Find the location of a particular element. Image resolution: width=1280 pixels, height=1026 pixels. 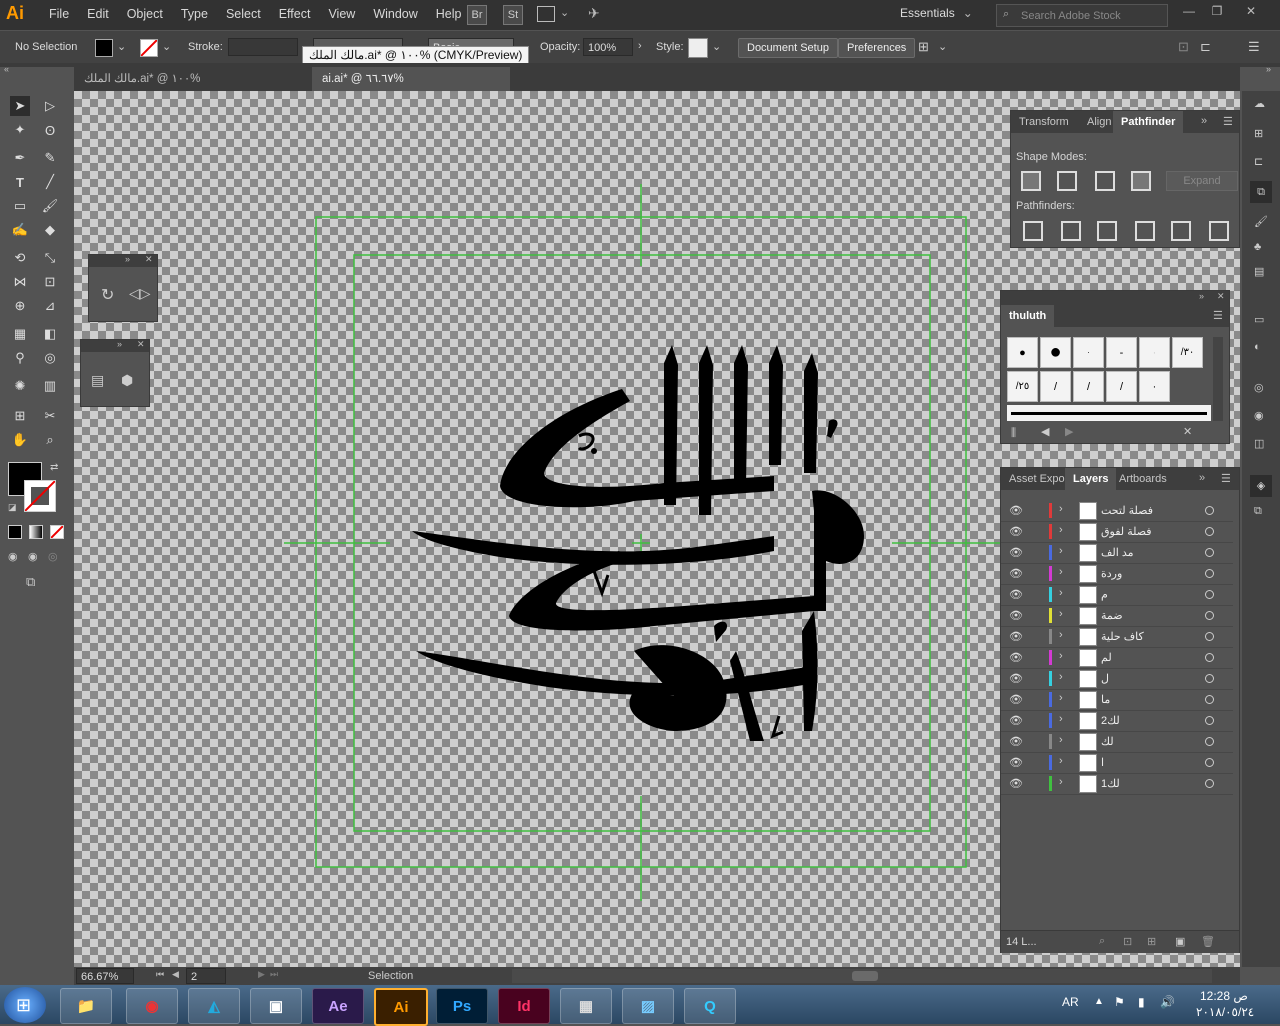

expand-icon: » is located at coordinates (1268, 69).